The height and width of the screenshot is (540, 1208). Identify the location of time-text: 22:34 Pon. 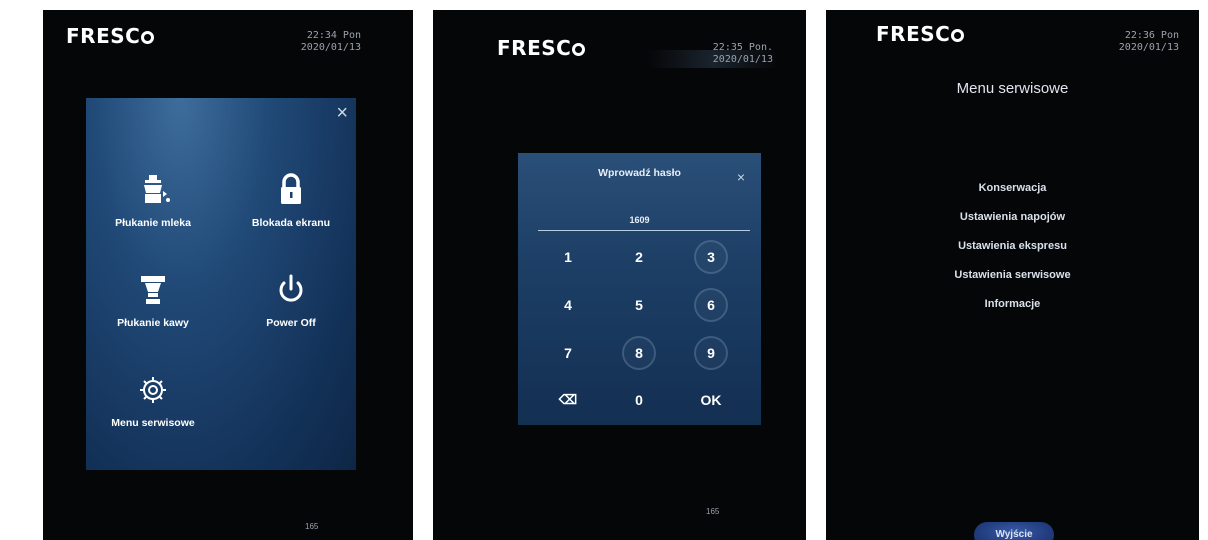
(333, 35).